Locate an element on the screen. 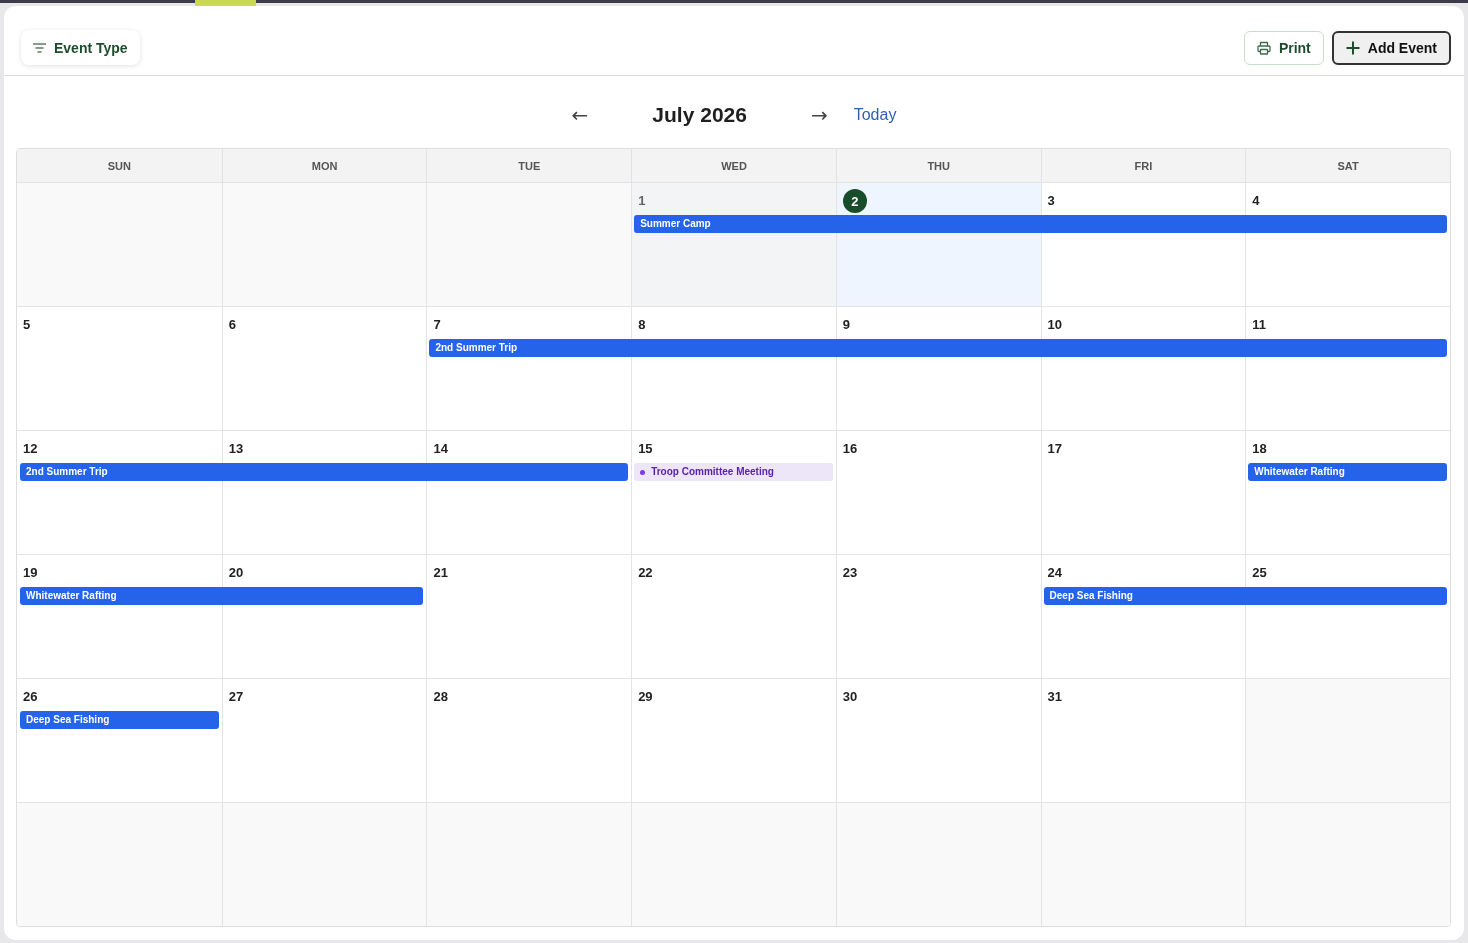 The width and height of the screenshot is (1468, 943). day-number: 22 is located at coordinates (645, 573).